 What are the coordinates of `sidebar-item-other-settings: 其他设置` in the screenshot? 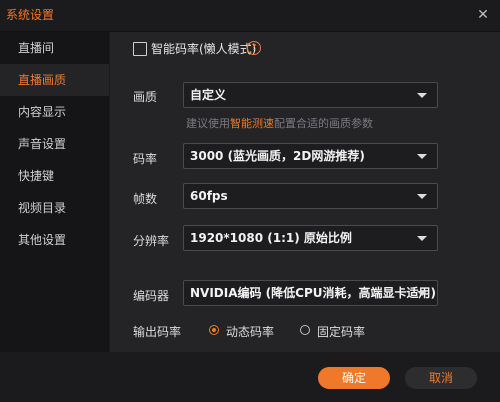 It's located at (54, 240).